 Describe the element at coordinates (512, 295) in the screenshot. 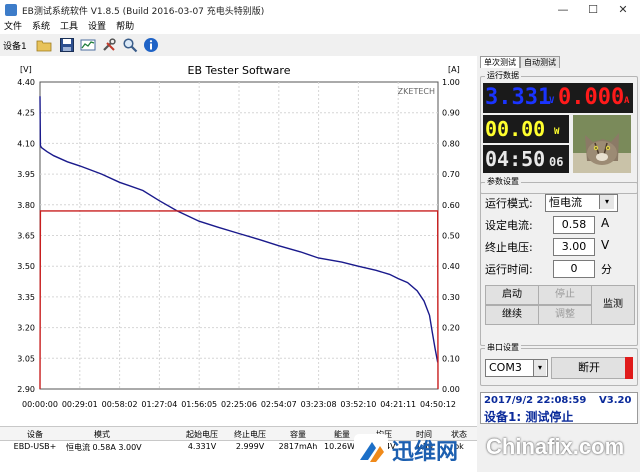

I see `start-button: 启动` at that location.